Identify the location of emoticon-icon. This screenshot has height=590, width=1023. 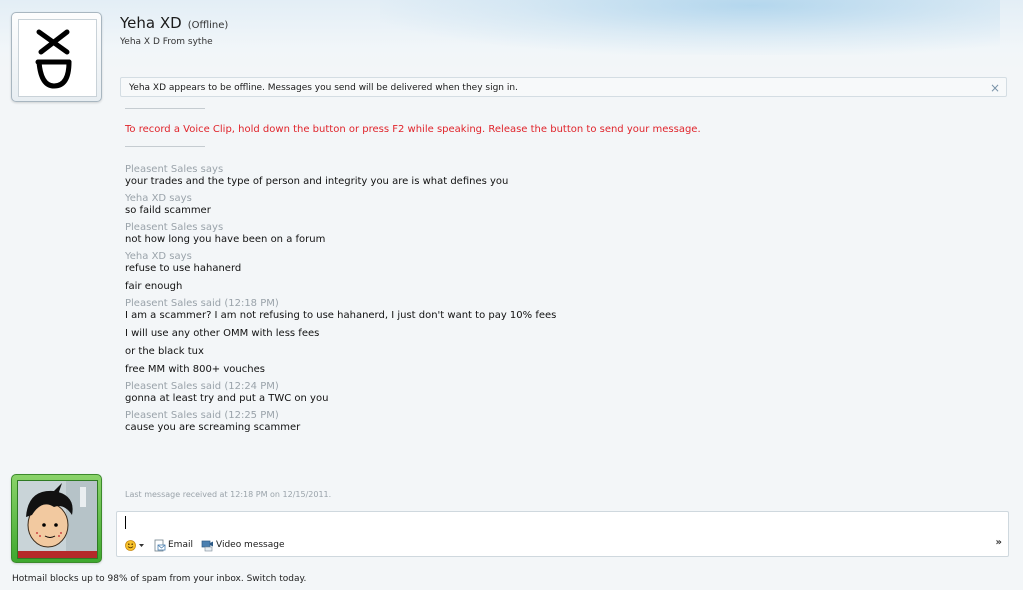
(130, 545).